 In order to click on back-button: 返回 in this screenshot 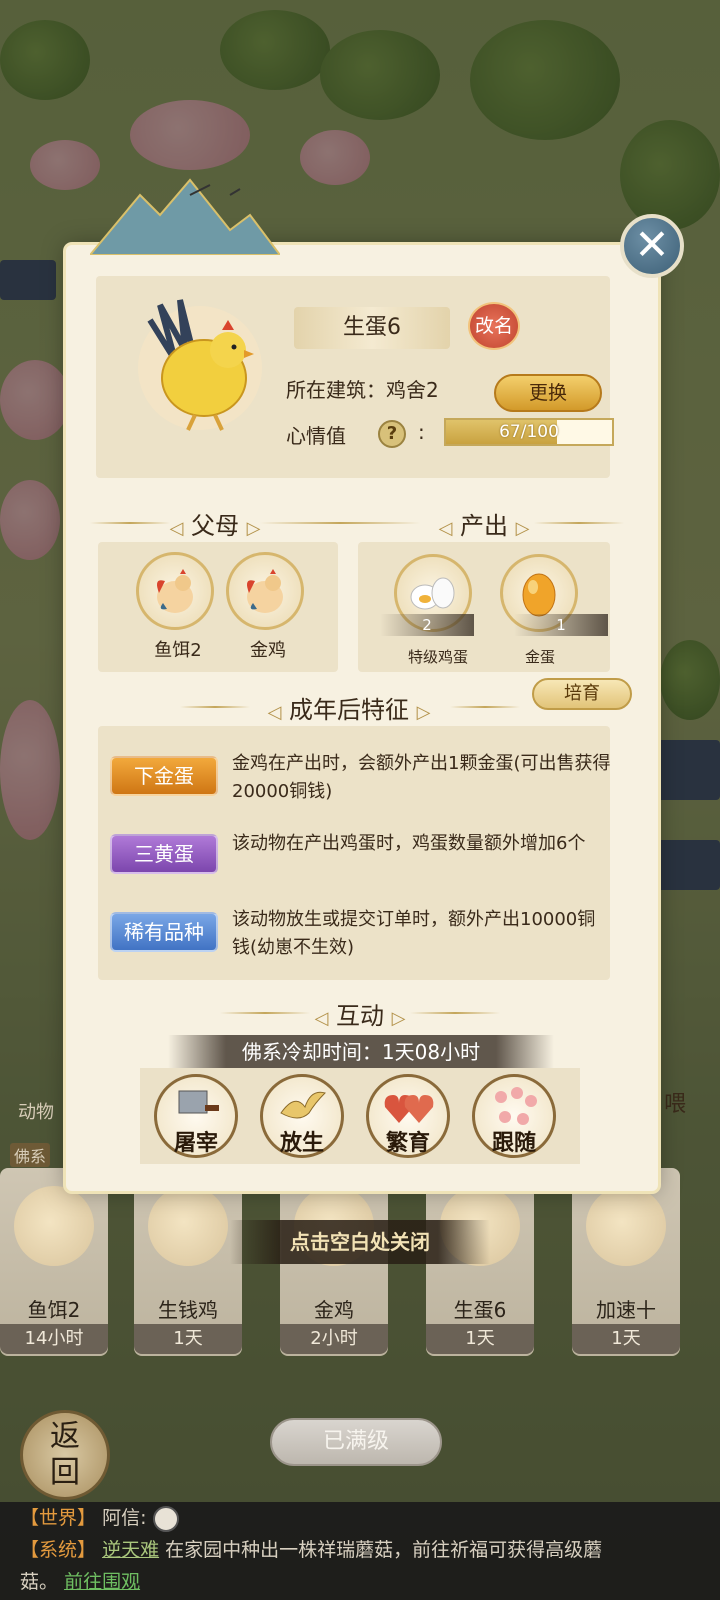, I will do `click(65, 1455)`.